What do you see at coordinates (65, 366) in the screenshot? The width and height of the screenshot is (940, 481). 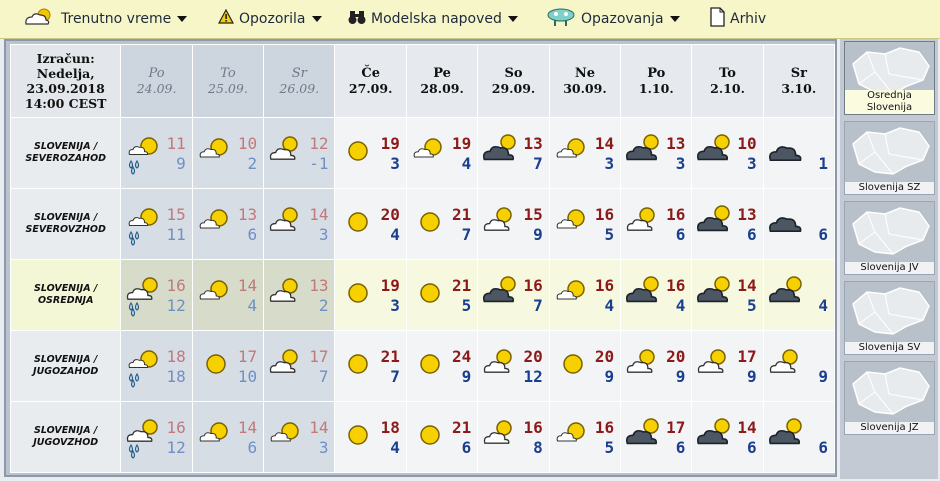 I see `region-label: SLOVENIJA / JUGOZAHOD` at bounding box center [65, 366].